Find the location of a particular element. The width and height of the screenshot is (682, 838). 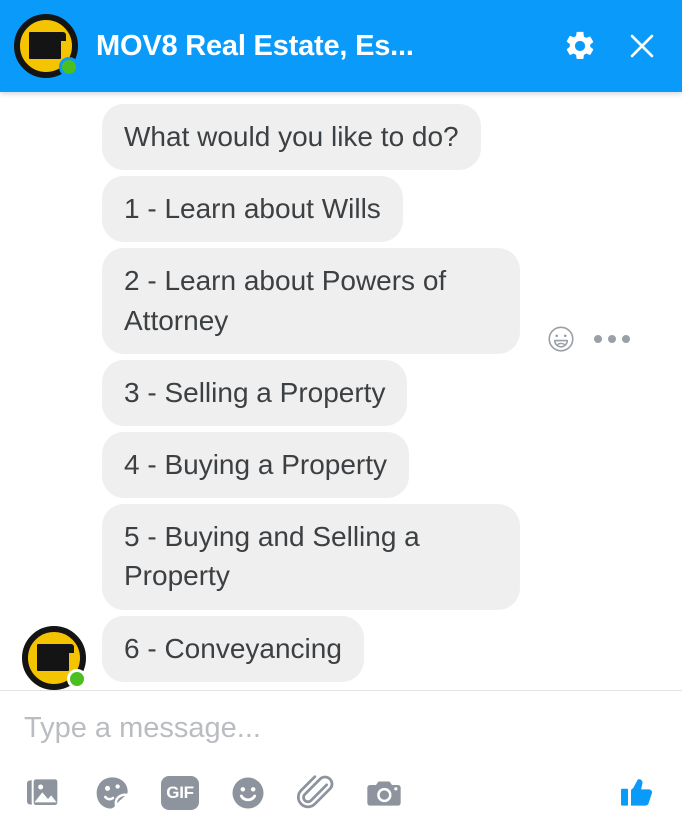

gif-icon: GIF is located at coordinates (180, 792).